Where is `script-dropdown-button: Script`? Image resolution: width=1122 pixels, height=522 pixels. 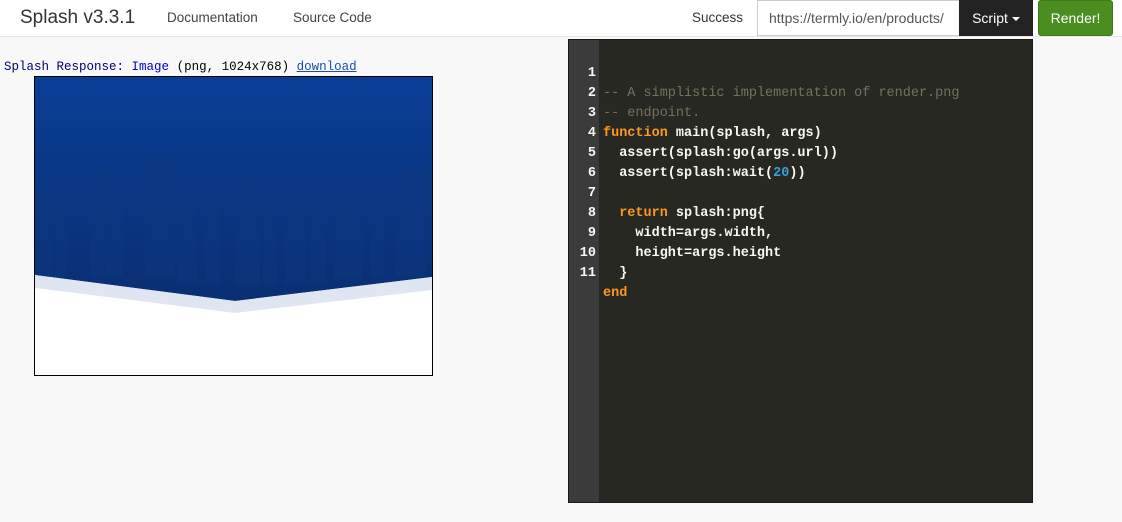
script-dropdown-button: Script is located at coordinates (996, 18).